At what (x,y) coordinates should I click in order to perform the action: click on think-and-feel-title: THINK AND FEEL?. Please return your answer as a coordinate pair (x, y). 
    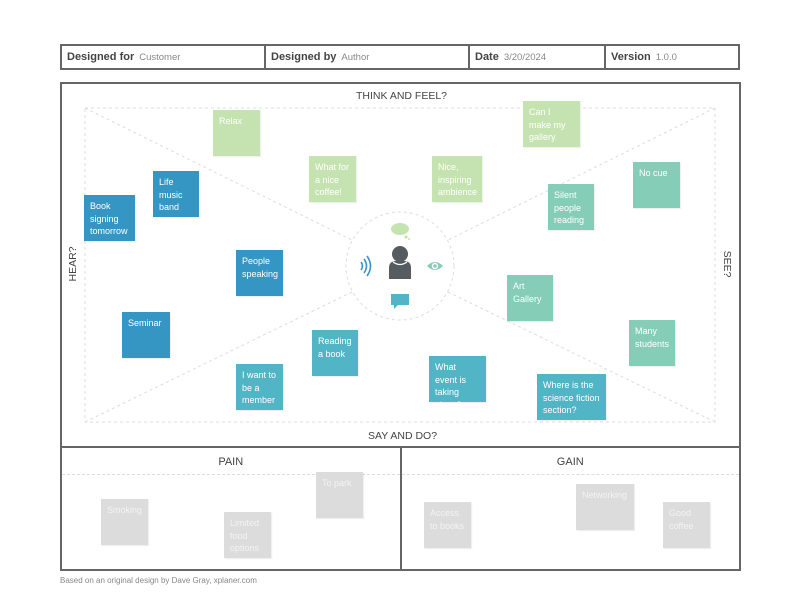
    Looking at the image, I should click on (402, 96).